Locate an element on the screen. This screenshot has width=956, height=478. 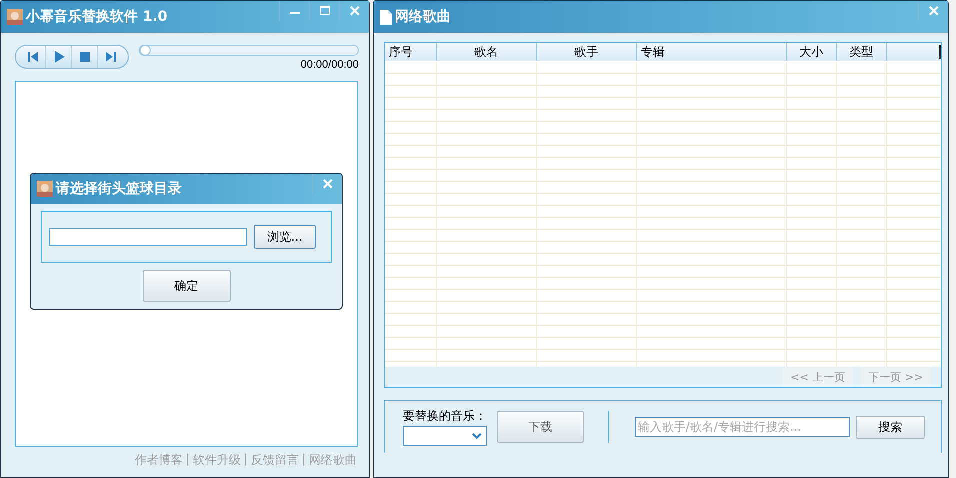
previous-icon is located at coordinates (32, 57).